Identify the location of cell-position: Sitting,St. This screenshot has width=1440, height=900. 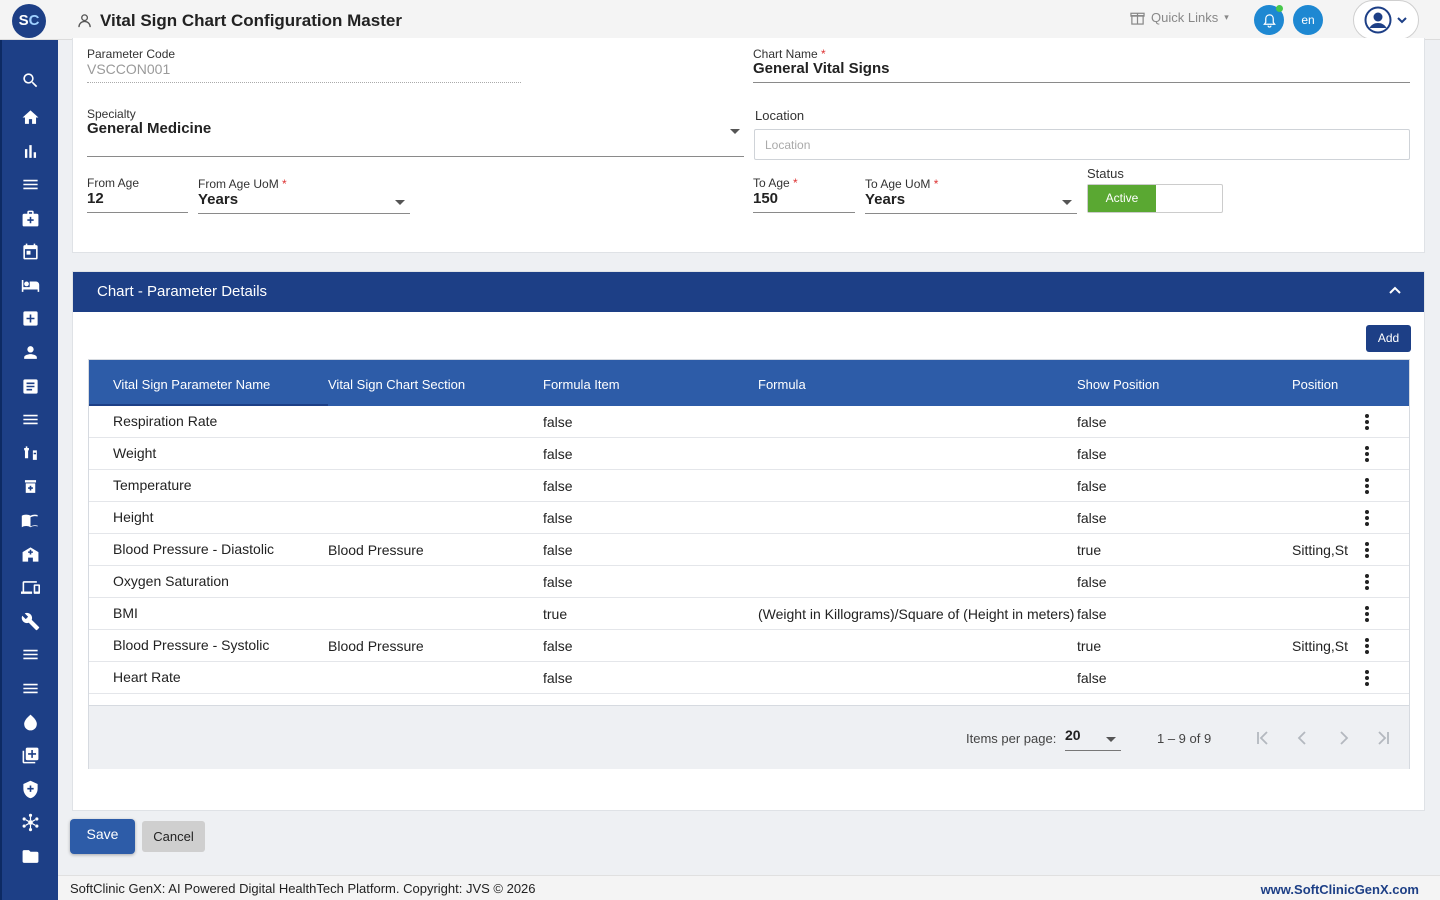
(1320, 550).